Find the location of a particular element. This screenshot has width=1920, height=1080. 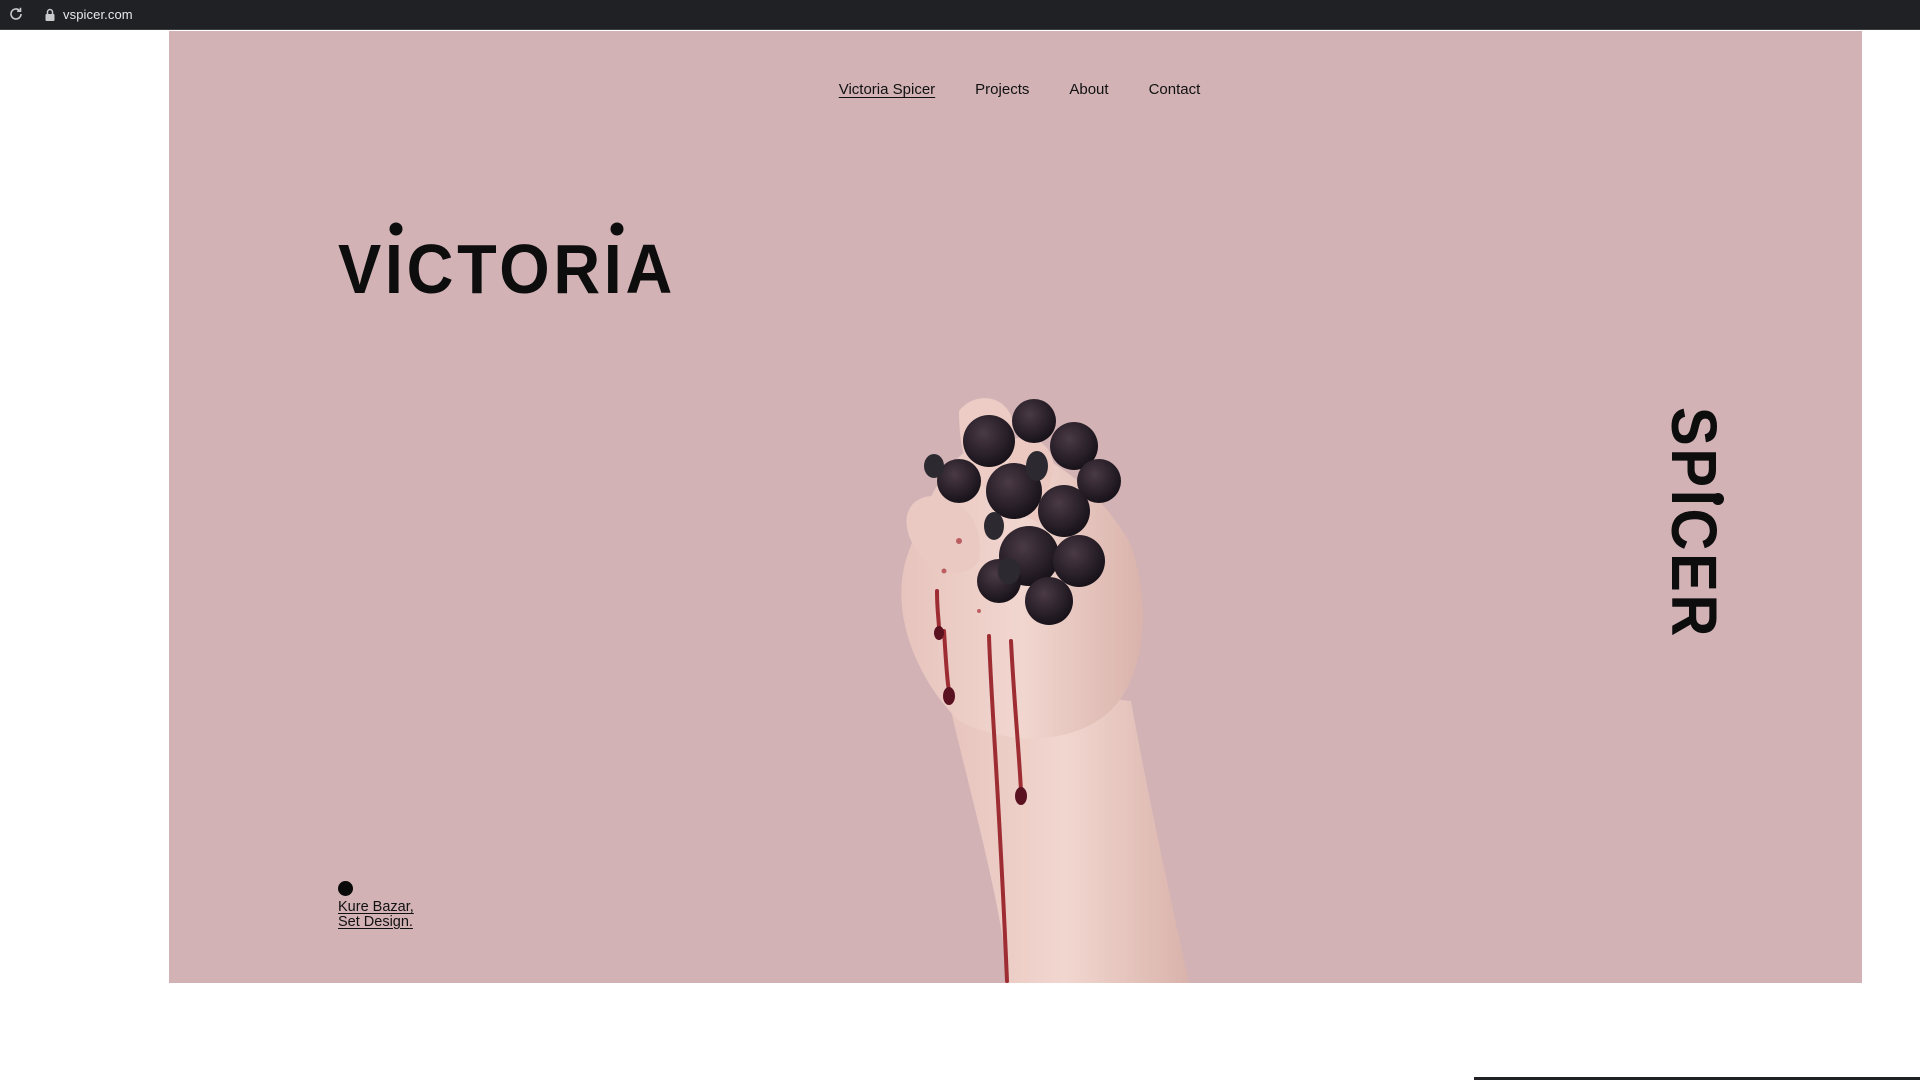

caption-link-category: Set Design. is located at coordinates (376, 922).